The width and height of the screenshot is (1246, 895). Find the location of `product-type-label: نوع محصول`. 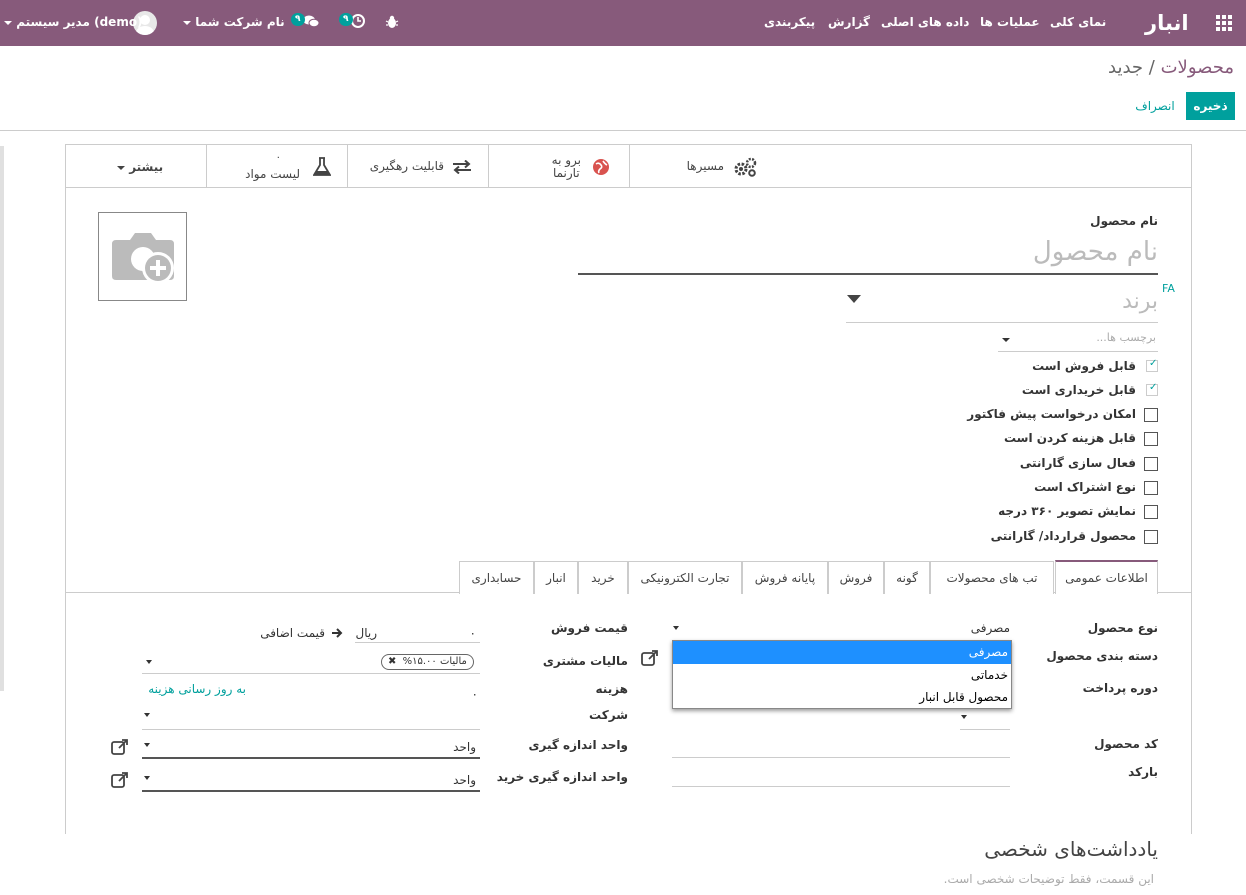

product-type-label: نوع محصول is located at coordinates (1122, 628).